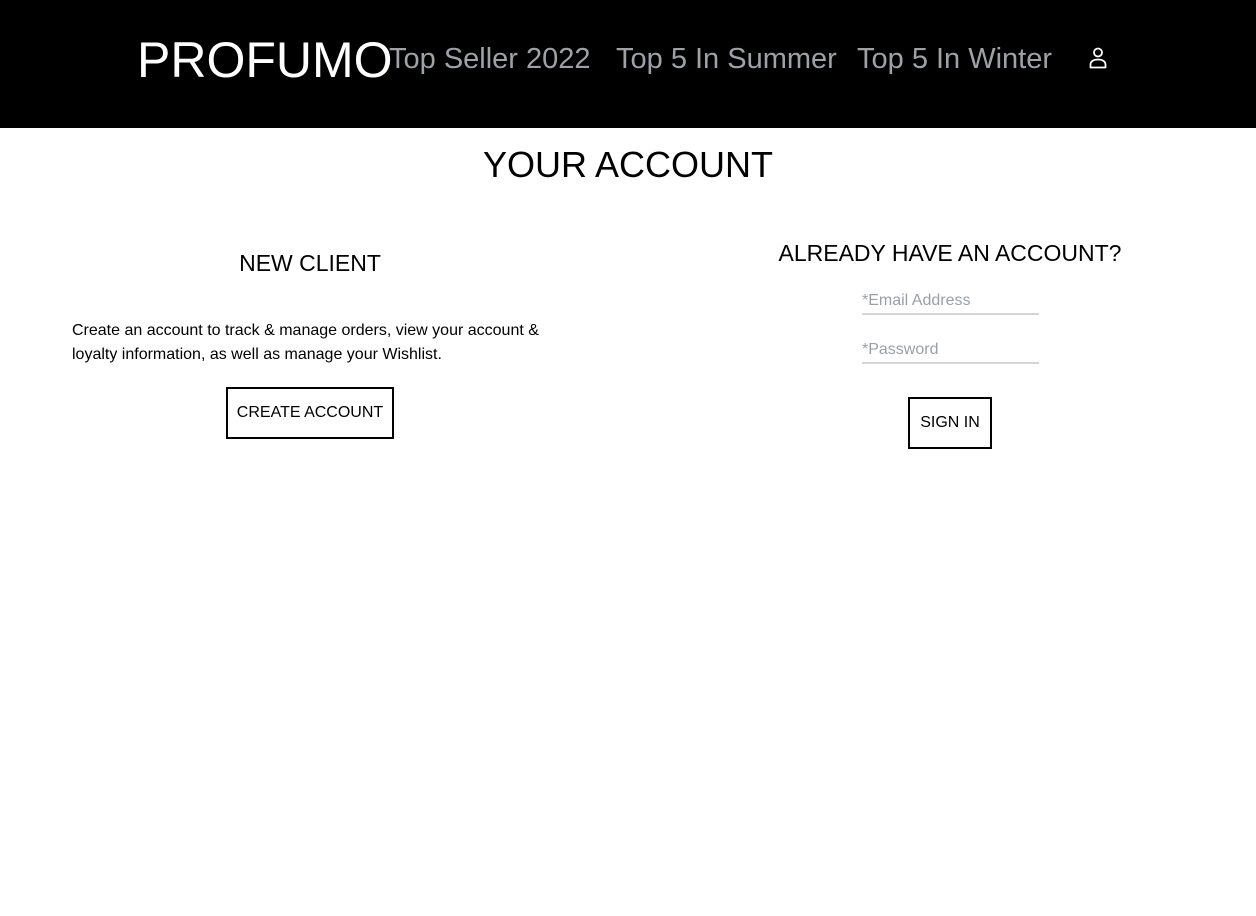  Describe the element at coordinates (954, 59) in the screenshot. I see `nav-link-top-5-in-winter: Top 5 In Winter` at that location.